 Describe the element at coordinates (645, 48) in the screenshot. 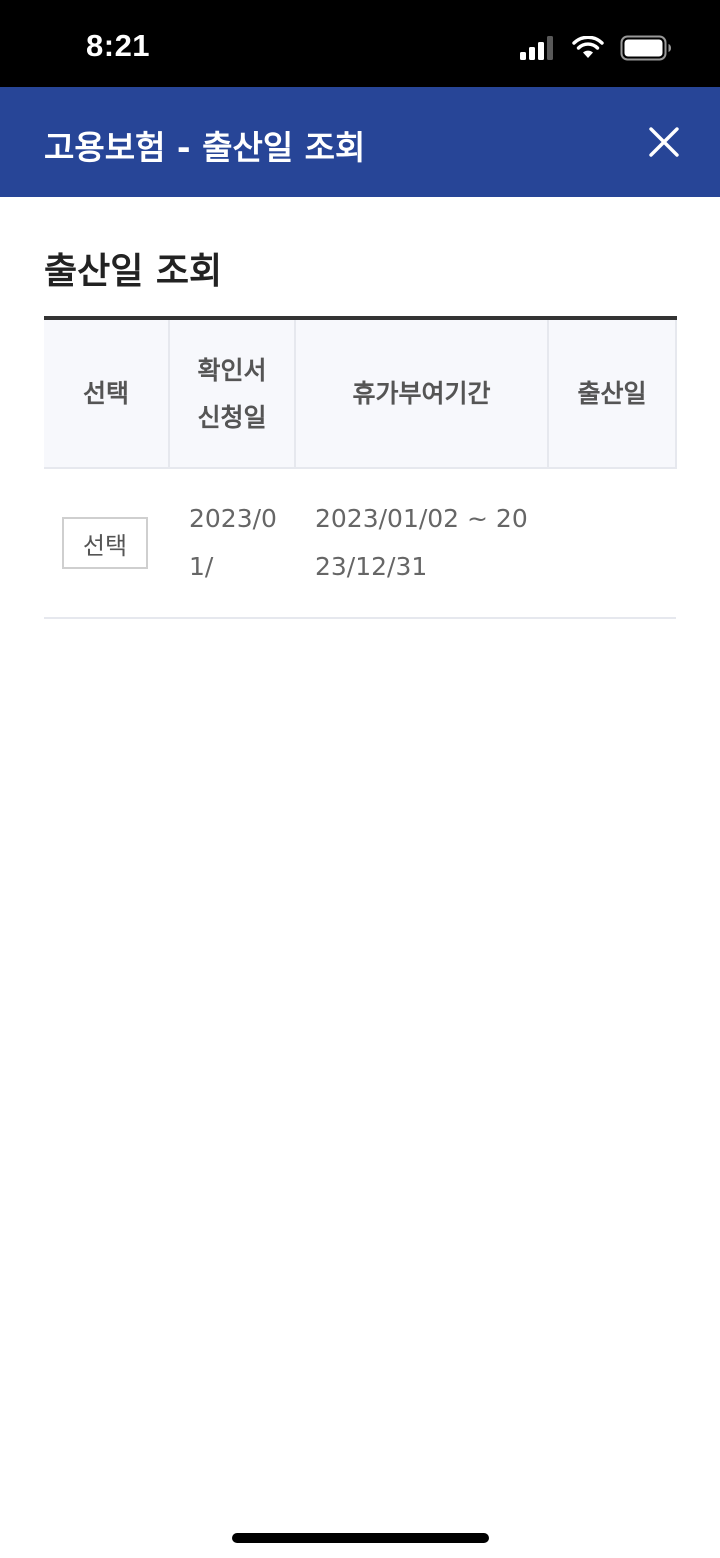

I see `battery-icon` at that location.